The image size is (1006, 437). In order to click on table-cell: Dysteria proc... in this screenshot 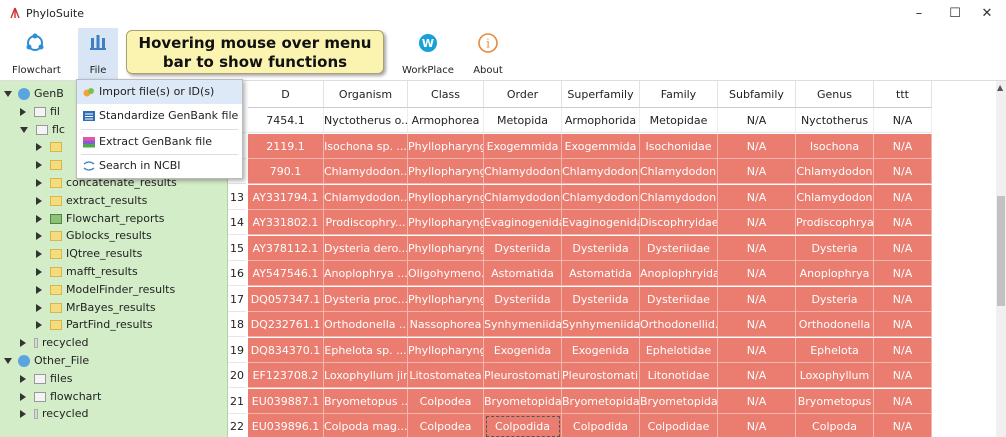, I will do `click(366, 299)`.